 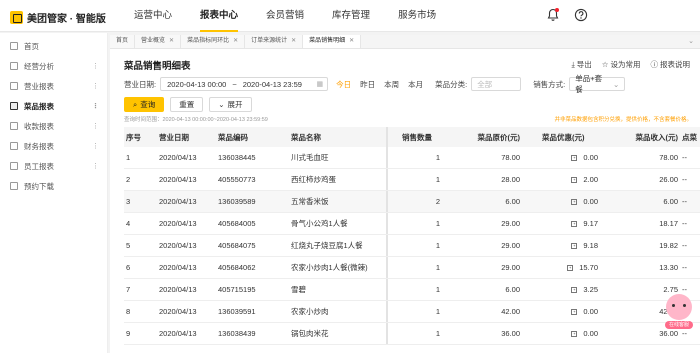 What do you see at coordinates (135, 104) in the screenshot?
I see `search-icon: ⌕` at bounding box center [135, 104].